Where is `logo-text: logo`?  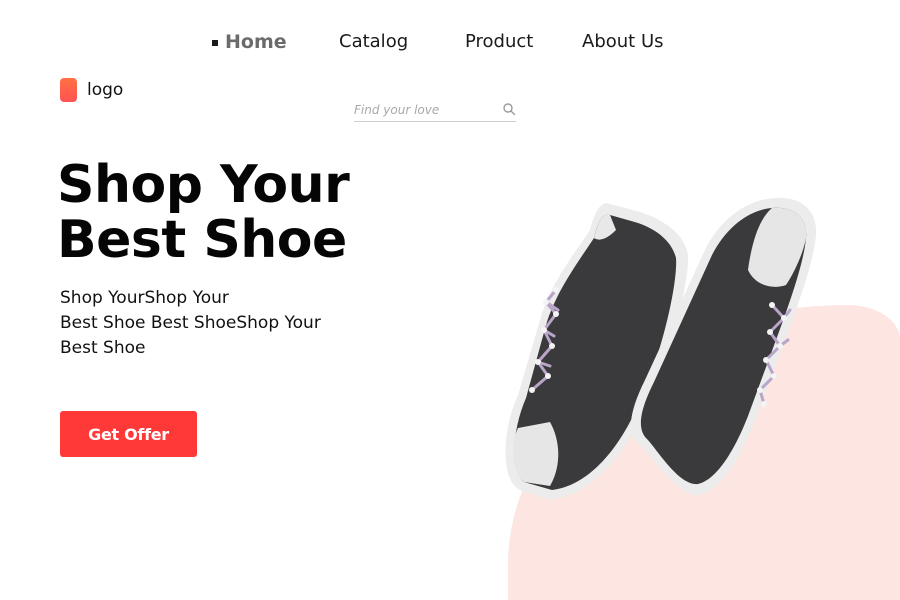
logo-text: logo is located at coordinates (105, 89).